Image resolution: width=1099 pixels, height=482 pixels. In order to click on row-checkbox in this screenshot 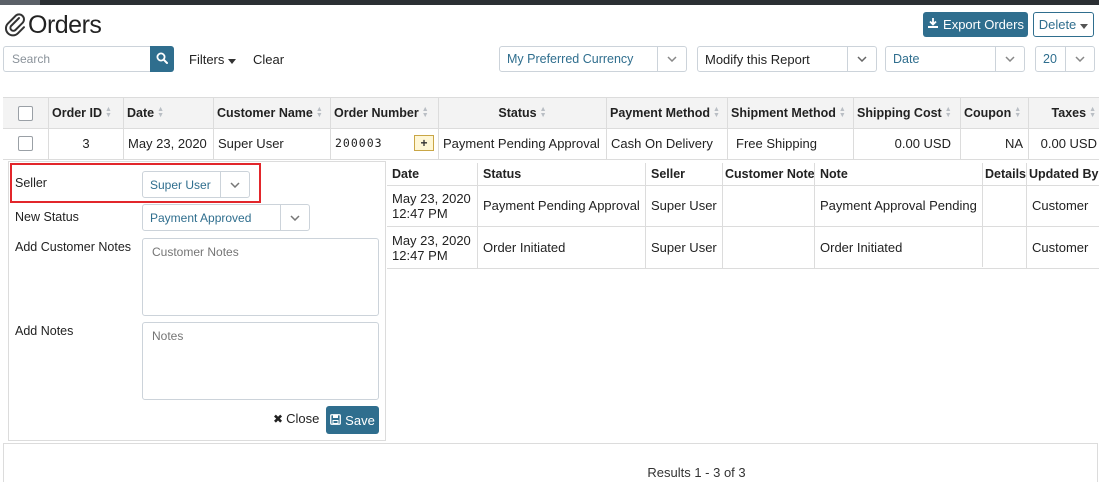, I will do `click(25, 143)`.